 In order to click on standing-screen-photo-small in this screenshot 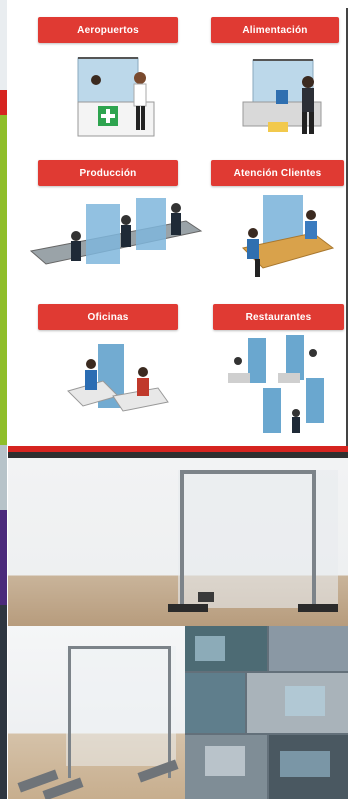, I will do `click(96, 712)`.